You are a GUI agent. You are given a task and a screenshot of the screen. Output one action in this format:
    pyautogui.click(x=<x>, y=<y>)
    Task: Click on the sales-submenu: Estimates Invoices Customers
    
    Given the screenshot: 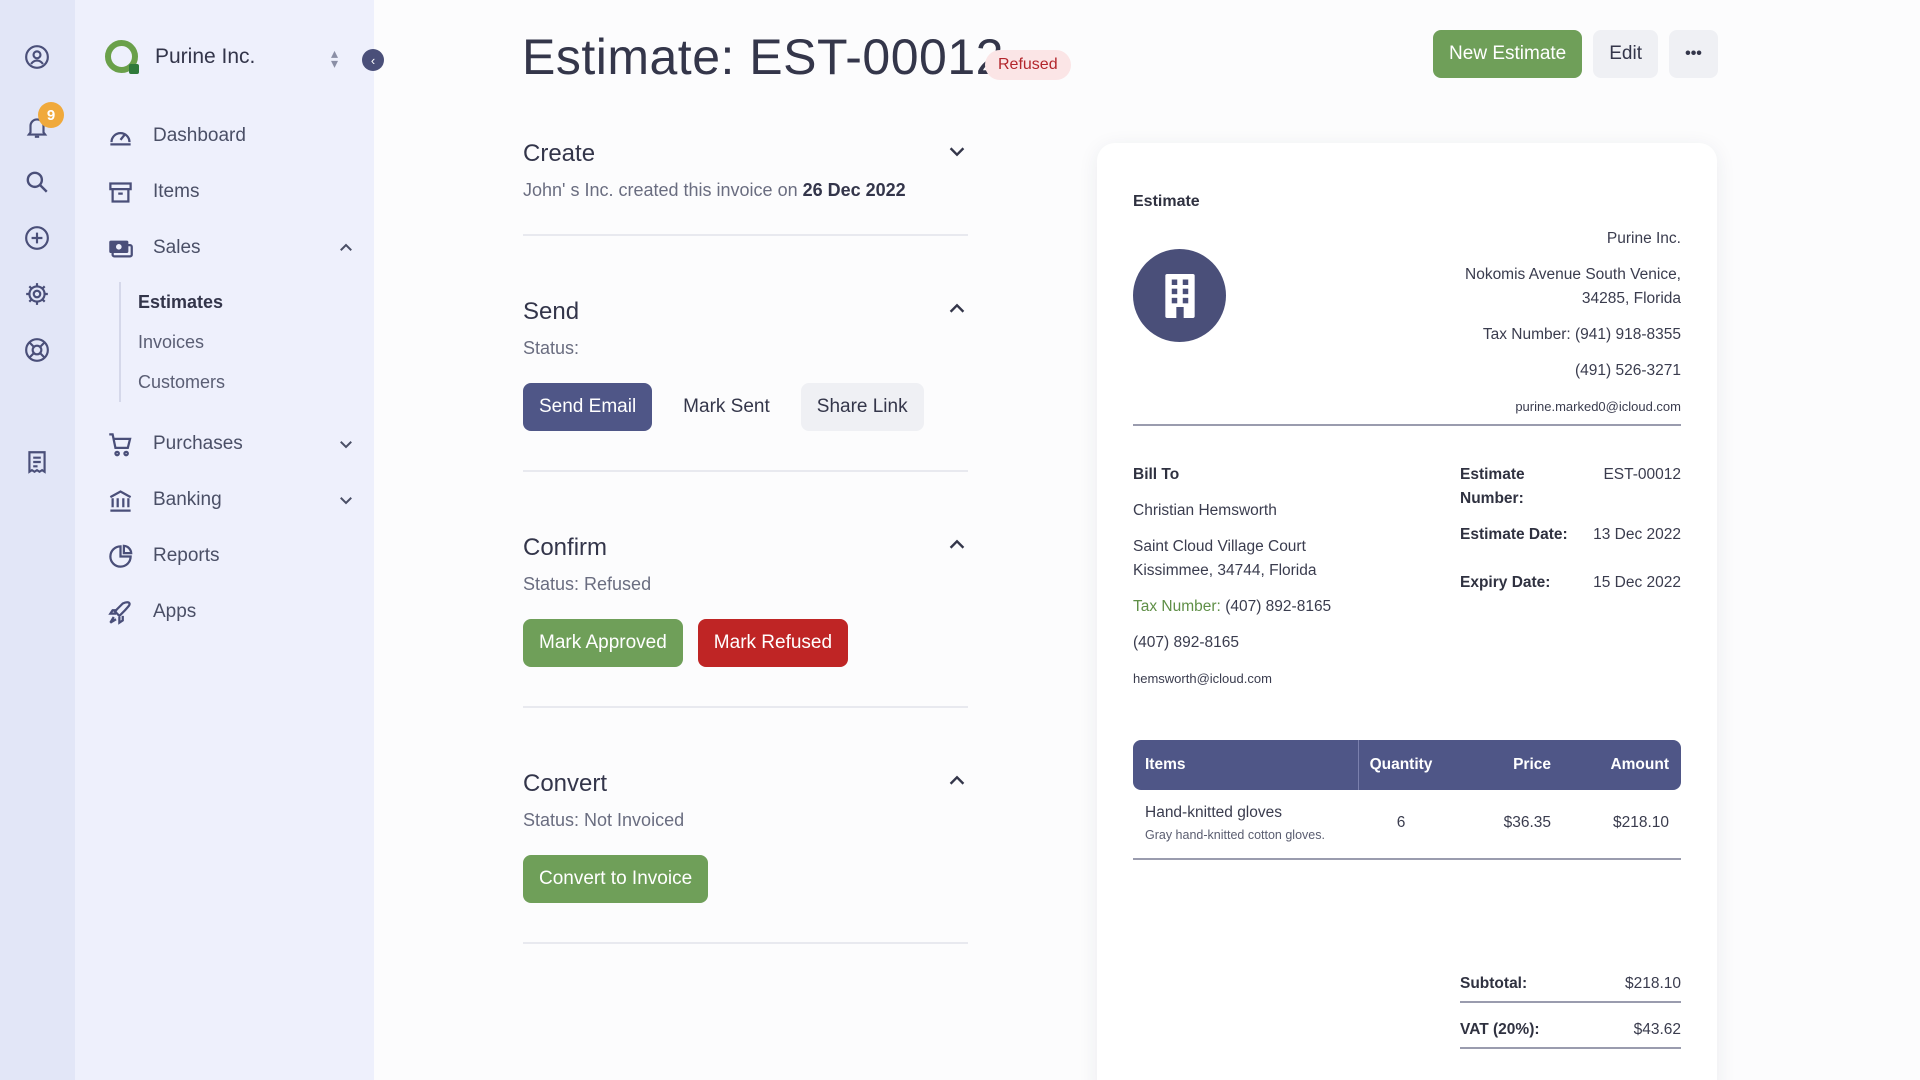 What is the action you would take?
    pyautogui.click(x=237, y=342)
    